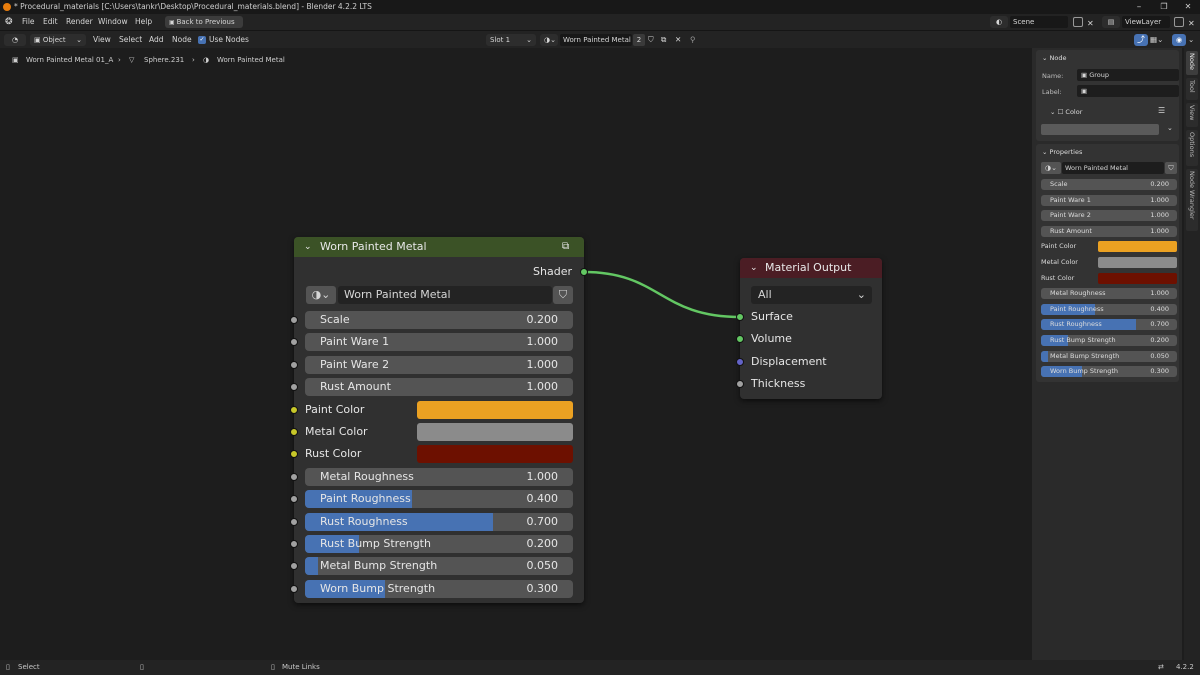 The width and height of the screenshot is (1200, 675). I want to click on maximize-button: ❐, so click(1164, 7).